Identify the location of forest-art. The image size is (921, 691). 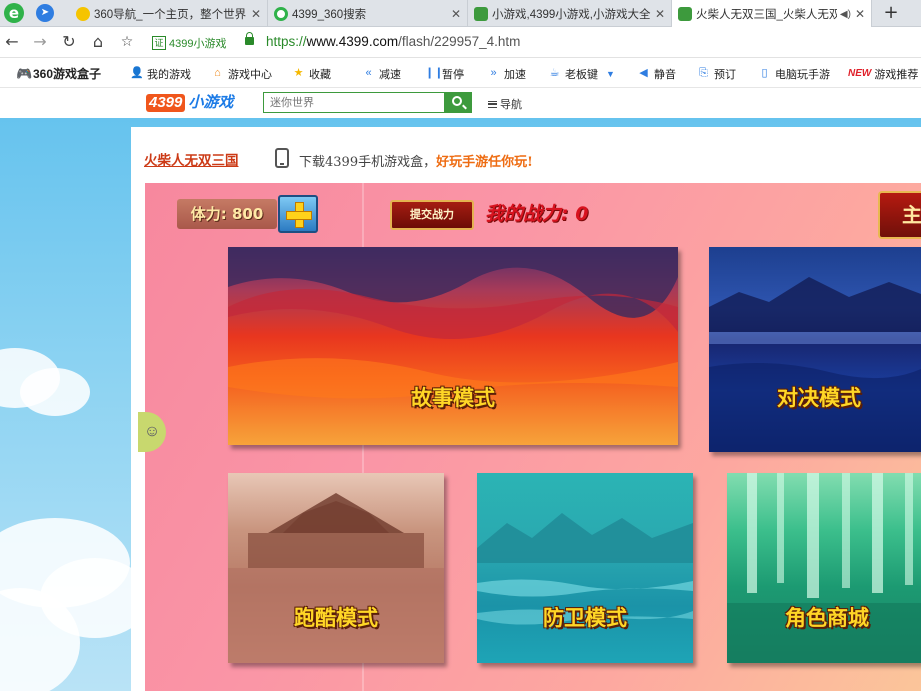
(824, 568).